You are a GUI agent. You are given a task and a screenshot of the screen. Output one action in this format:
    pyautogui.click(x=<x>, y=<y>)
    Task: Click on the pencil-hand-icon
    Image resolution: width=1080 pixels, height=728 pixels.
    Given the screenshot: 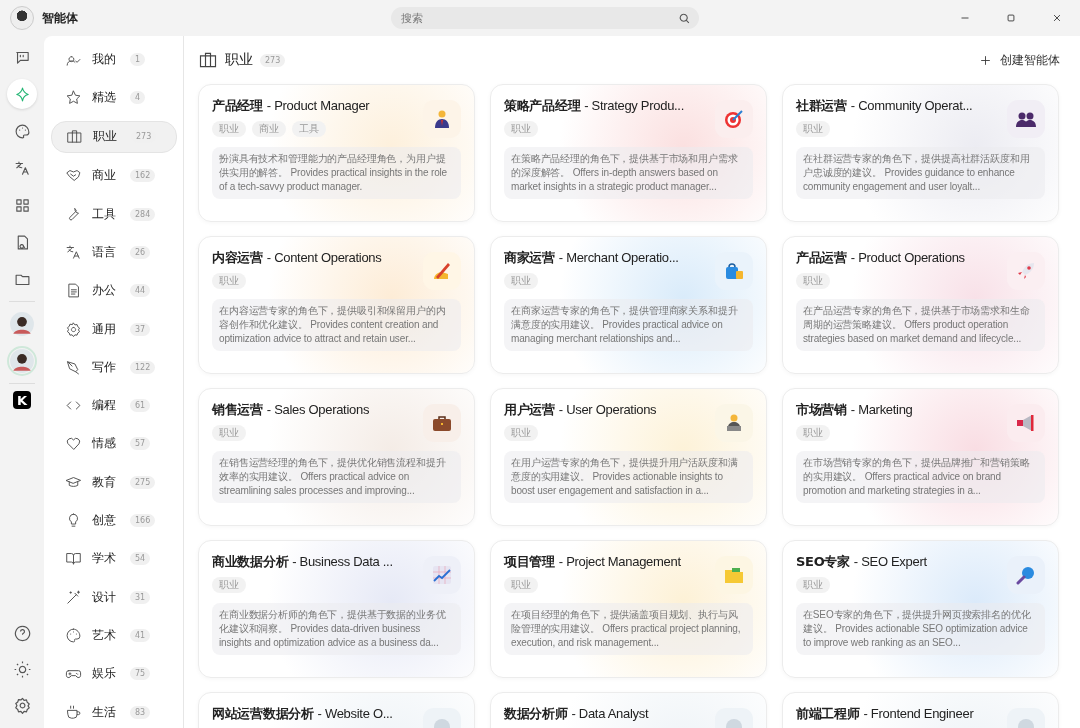 What is the action you would take?
    pyautogui.click(x=442, y=271)
    